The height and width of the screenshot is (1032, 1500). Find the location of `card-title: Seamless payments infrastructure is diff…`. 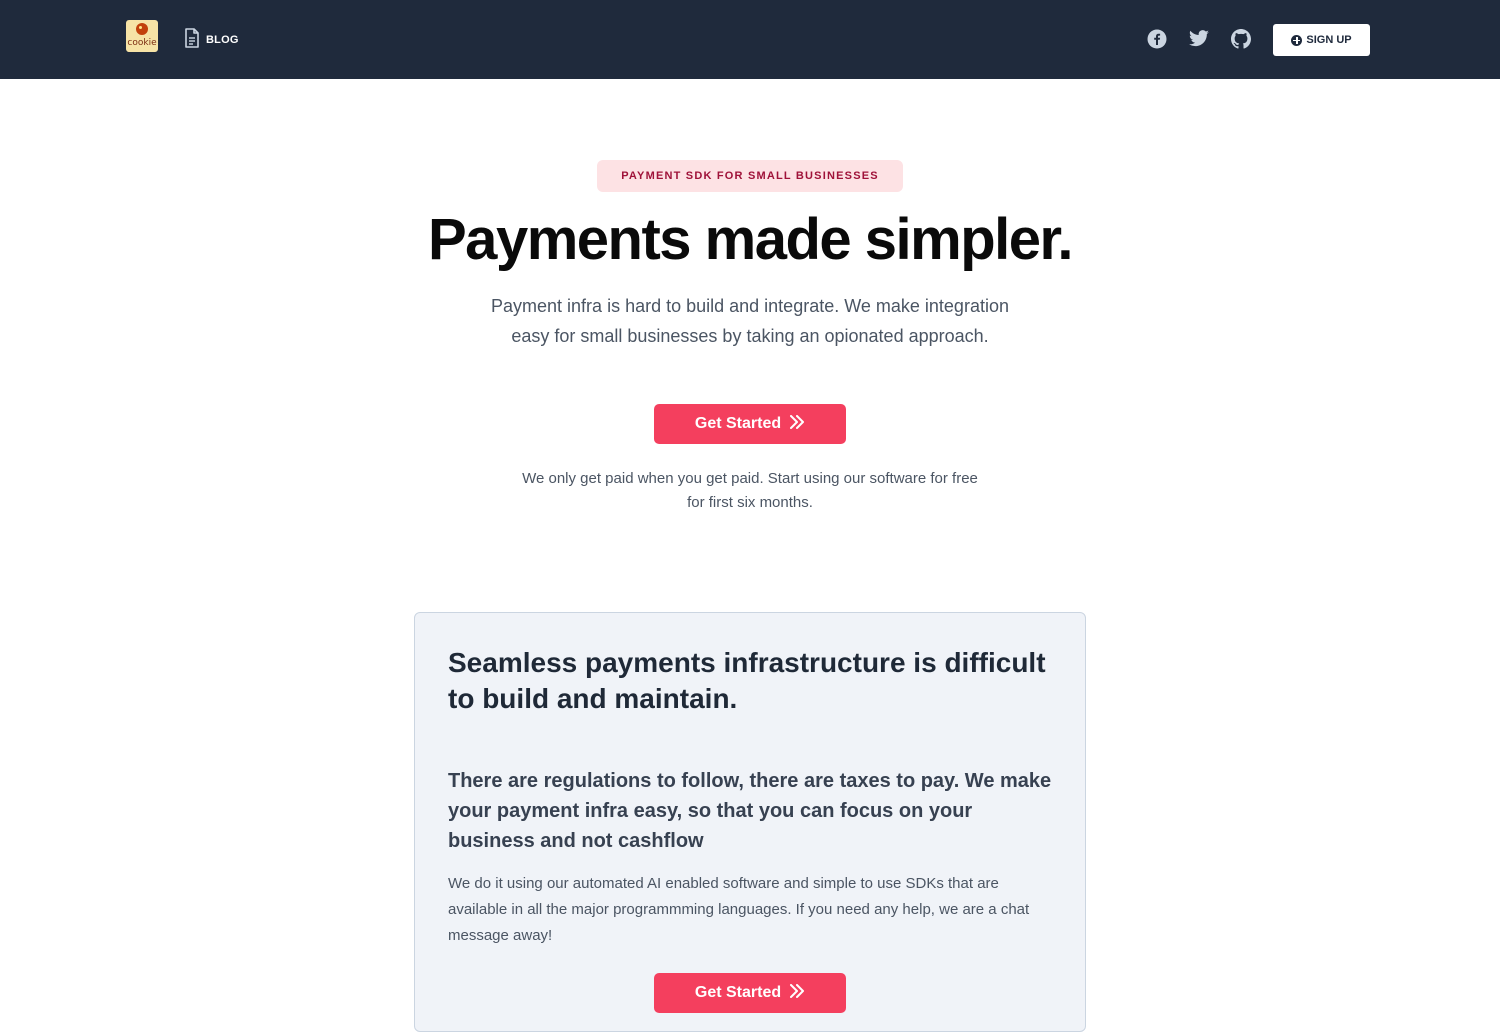

card-title: Seamless payments infrastructure is diff… is located at coordinates (747, 680).